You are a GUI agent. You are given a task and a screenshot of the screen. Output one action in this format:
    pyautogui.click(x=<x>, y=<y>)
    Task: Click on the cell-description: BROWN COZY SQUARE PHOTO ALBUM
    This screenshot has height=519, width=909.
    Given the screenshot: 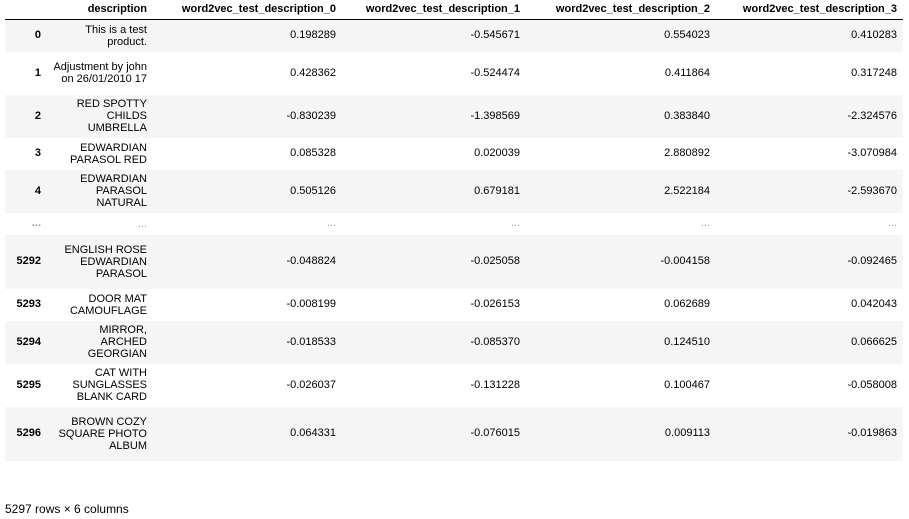 What is the action you would take?
    pyautogui.click(x=102, y=433)
    